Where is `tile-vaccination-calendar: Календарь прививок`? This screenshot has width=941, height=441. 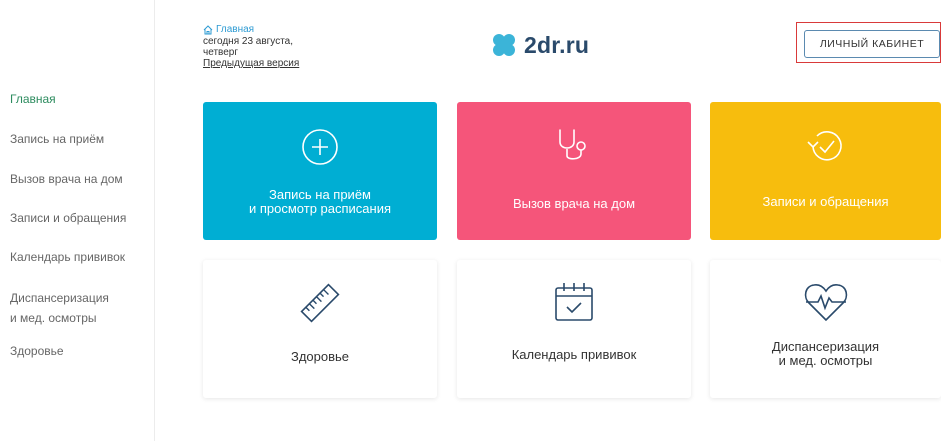 tile-vaccination-calendar: Календарь прививок is located at coordinates (574, 329).